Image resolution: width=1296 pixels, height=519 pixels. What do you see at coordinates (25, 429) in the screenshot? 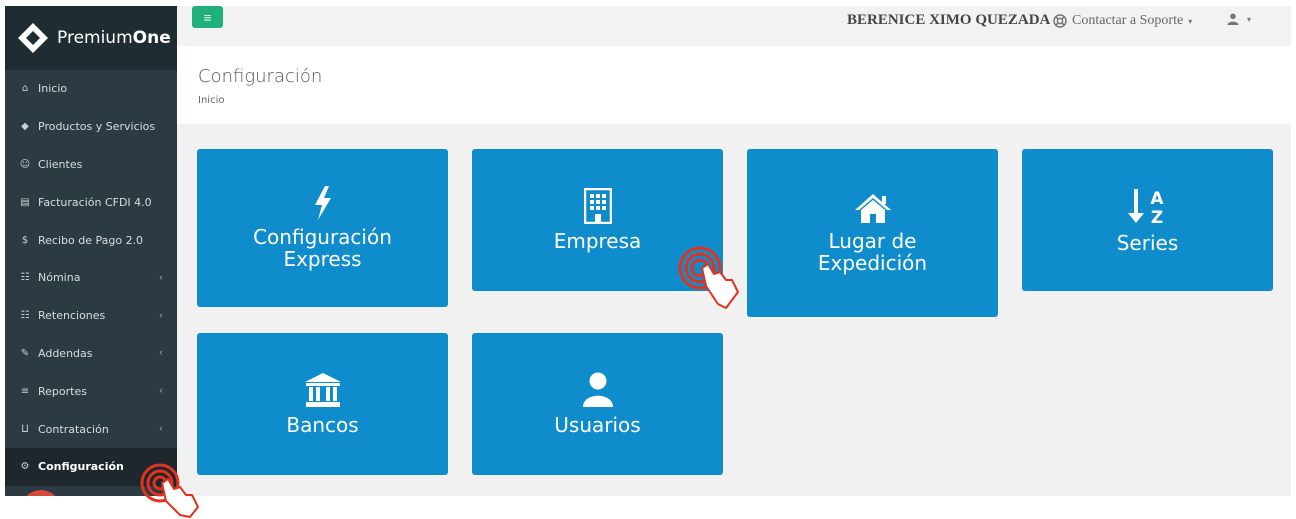
I see `cart-icon: ⨿` at bounding box center [25, 429].